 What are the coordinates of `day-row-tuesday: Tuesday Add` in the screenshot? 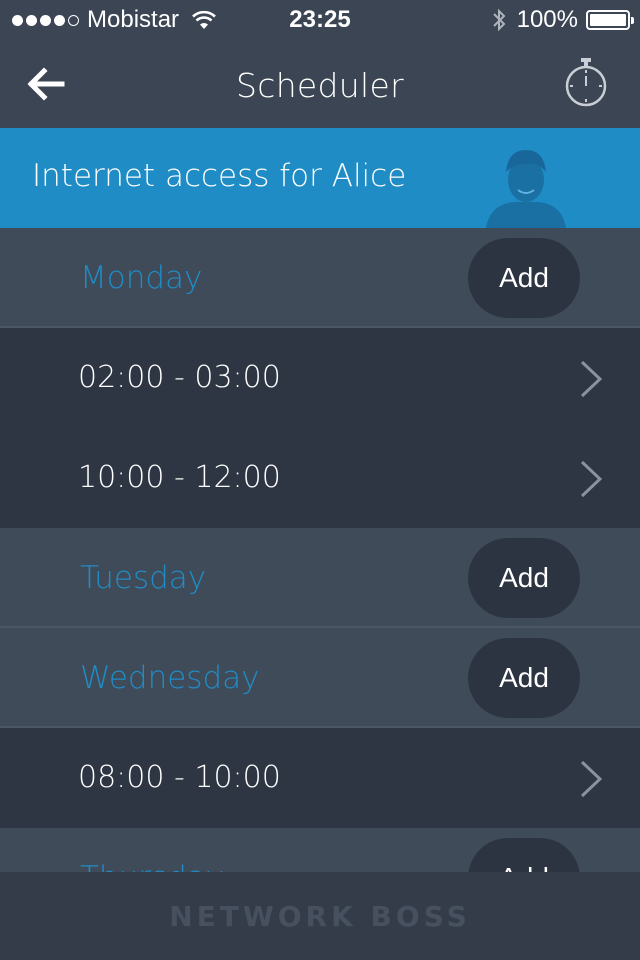 It's located at (320, 578).